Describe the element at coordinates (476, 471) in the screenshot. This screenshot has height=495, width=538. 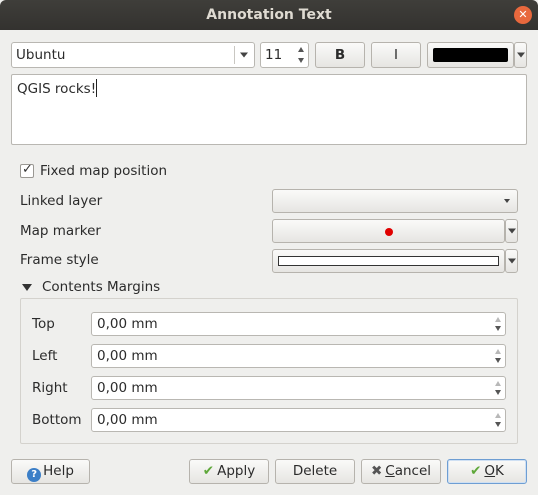
I see `ok-check-icon: ✔` at that location.